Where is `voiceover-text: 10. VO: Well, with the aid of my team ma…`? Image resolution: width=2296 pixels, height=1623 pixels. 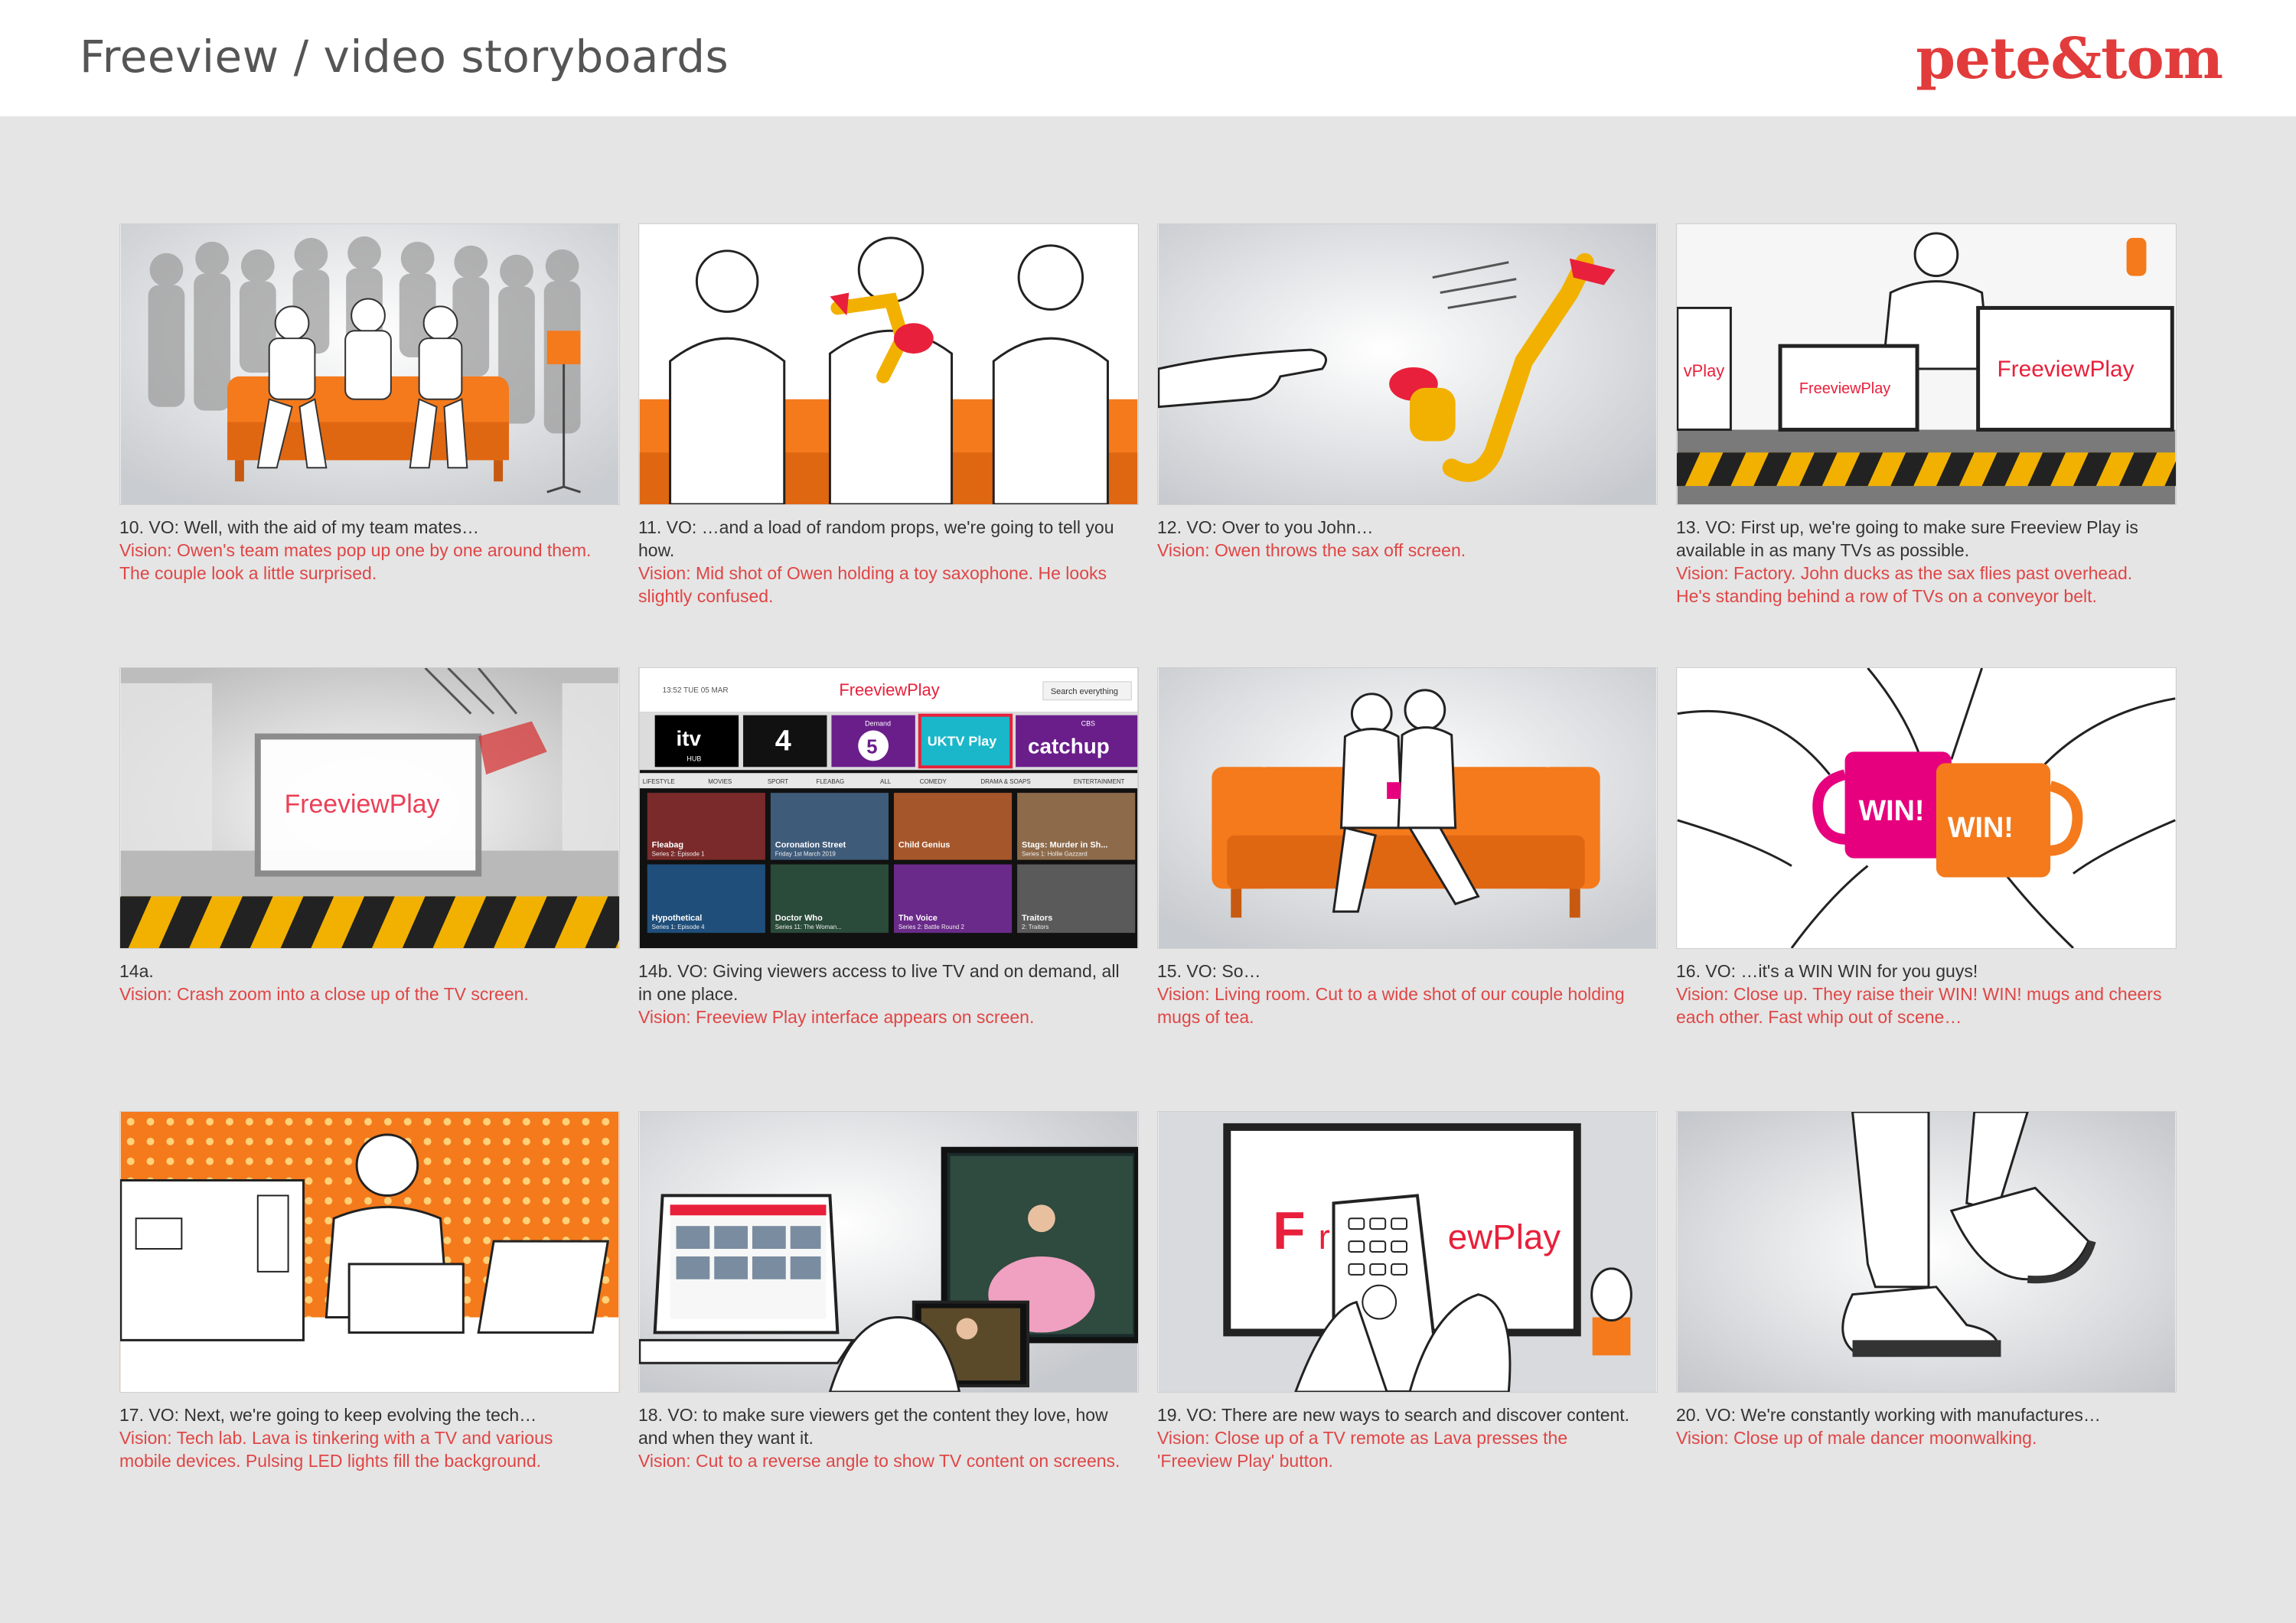 voiceover-text: 10. VO: Well, with the aid of my team ma… is located at coordinates (299, 527).